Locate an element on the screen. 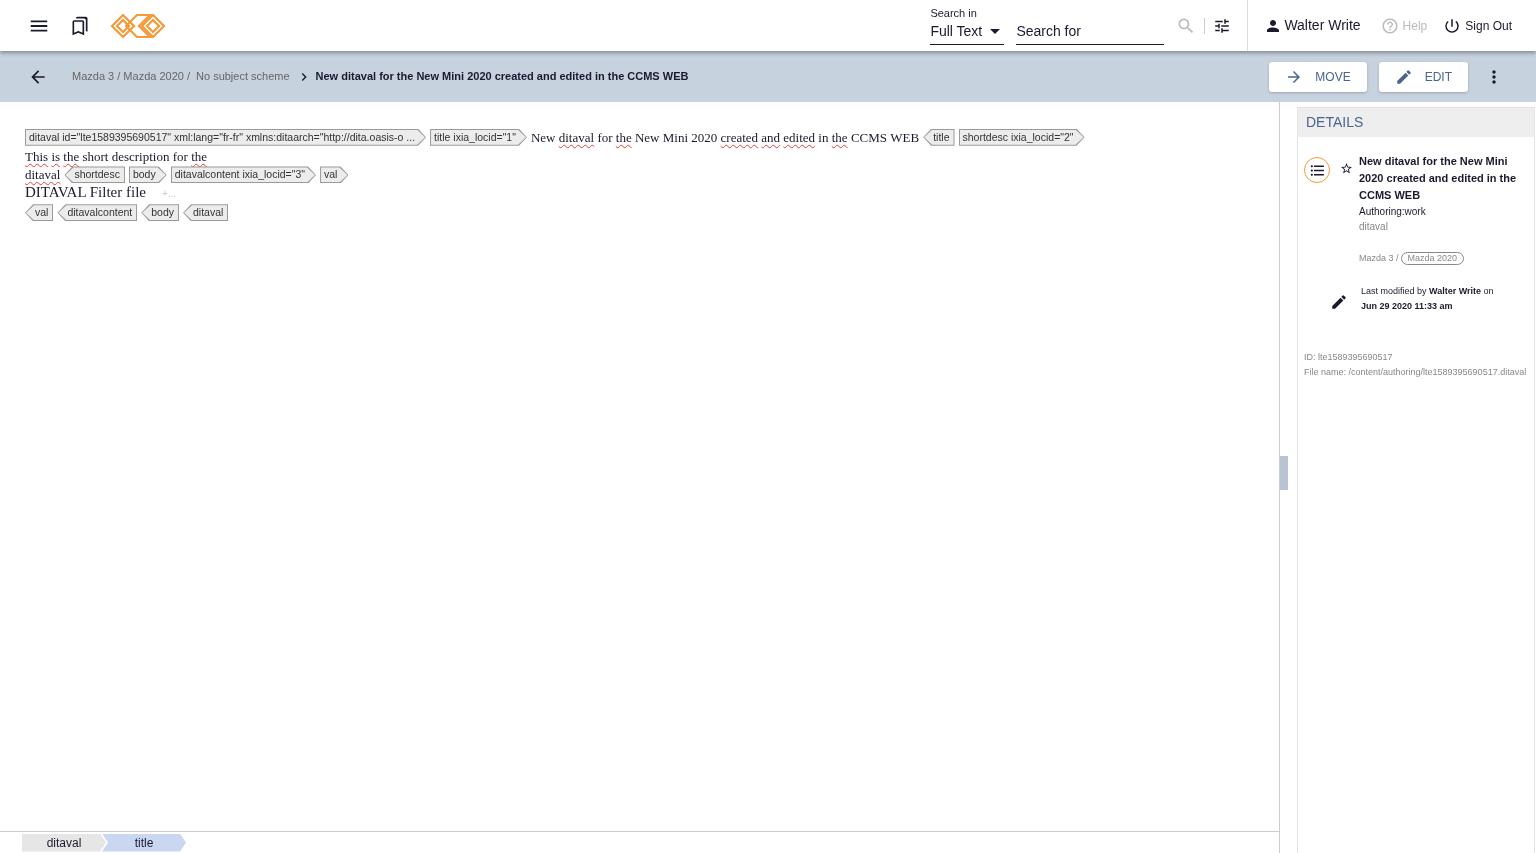 This screenshot has height=853, width=1536. close-tag: ditaval is located at coordinates (206, 213).